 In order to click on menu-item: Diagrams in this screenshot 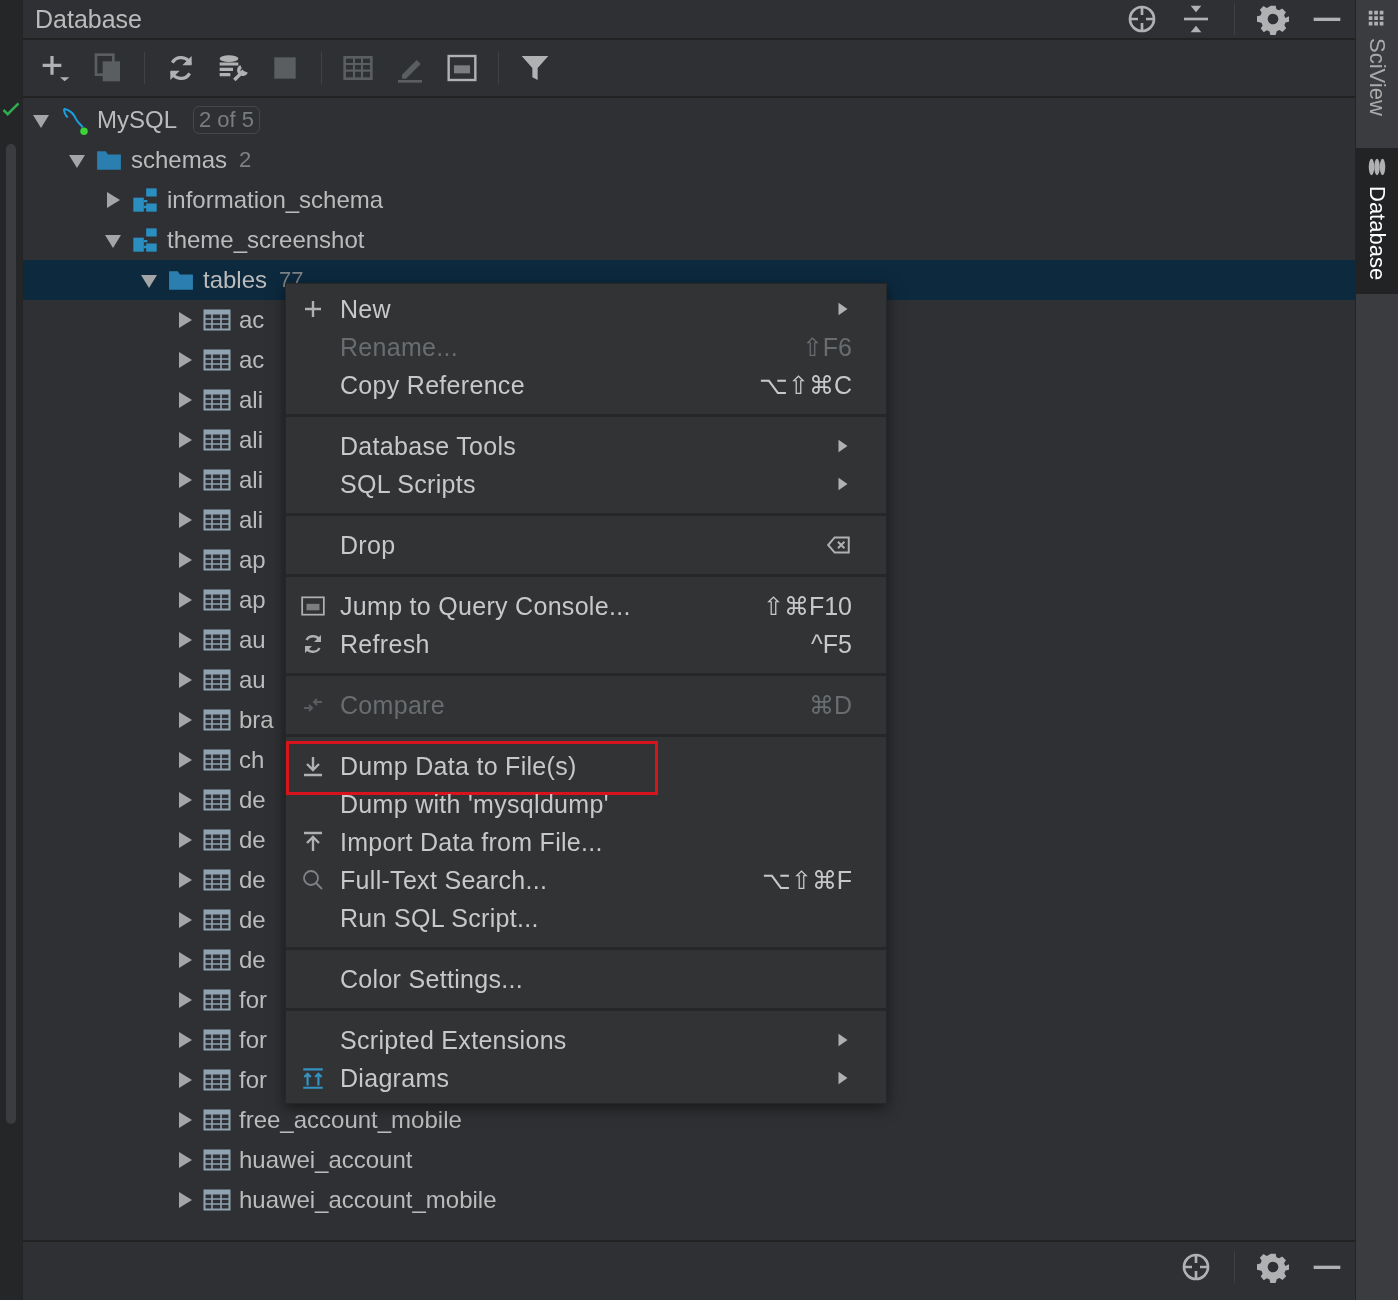, I will do `click(586, 1078)`.